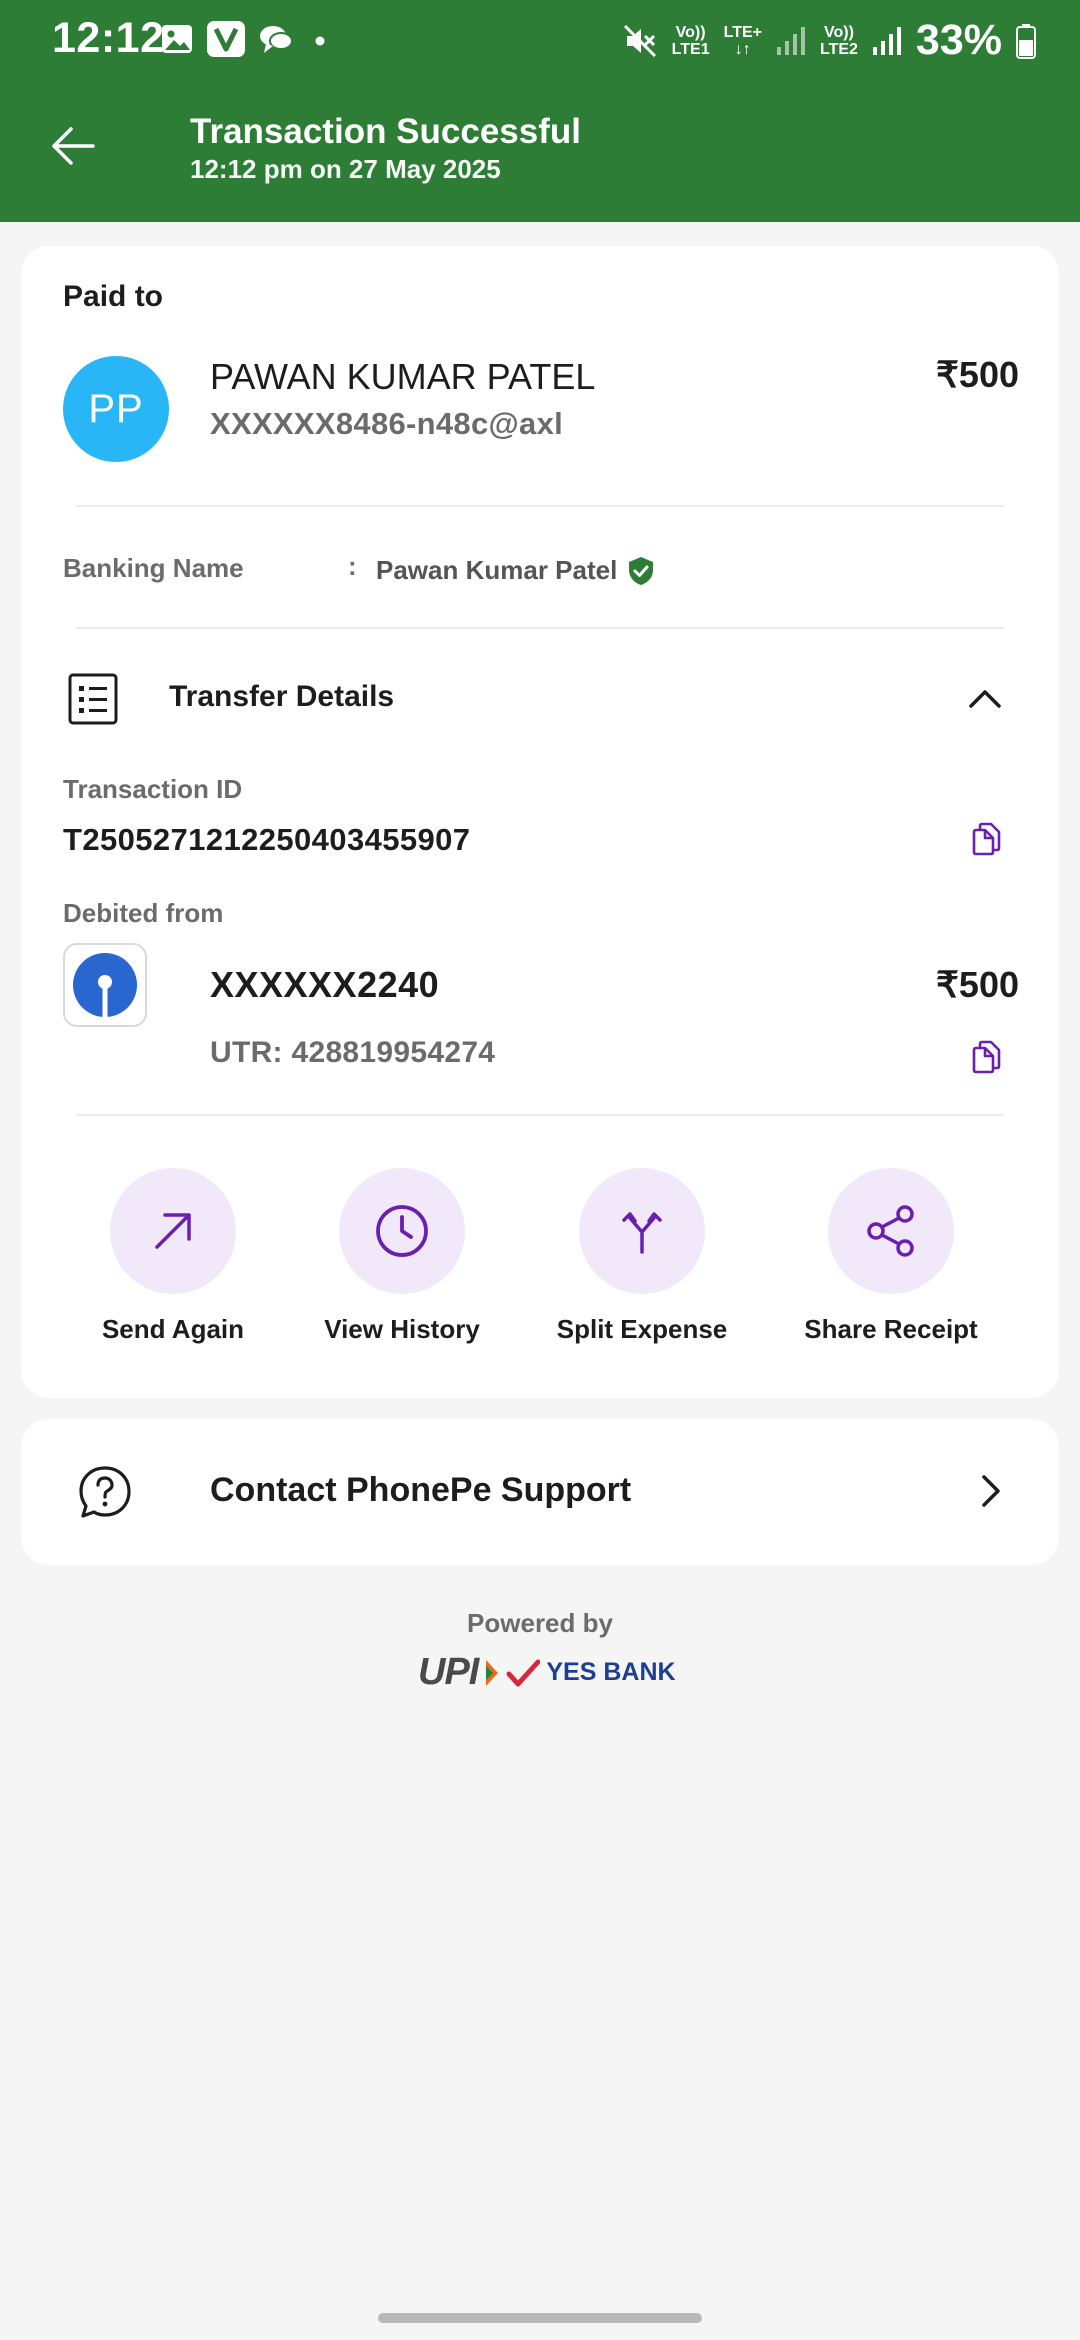 This screenshot has width=1080, height=2340. I want to click on paid-amount: ₹500, so click(977, 374).